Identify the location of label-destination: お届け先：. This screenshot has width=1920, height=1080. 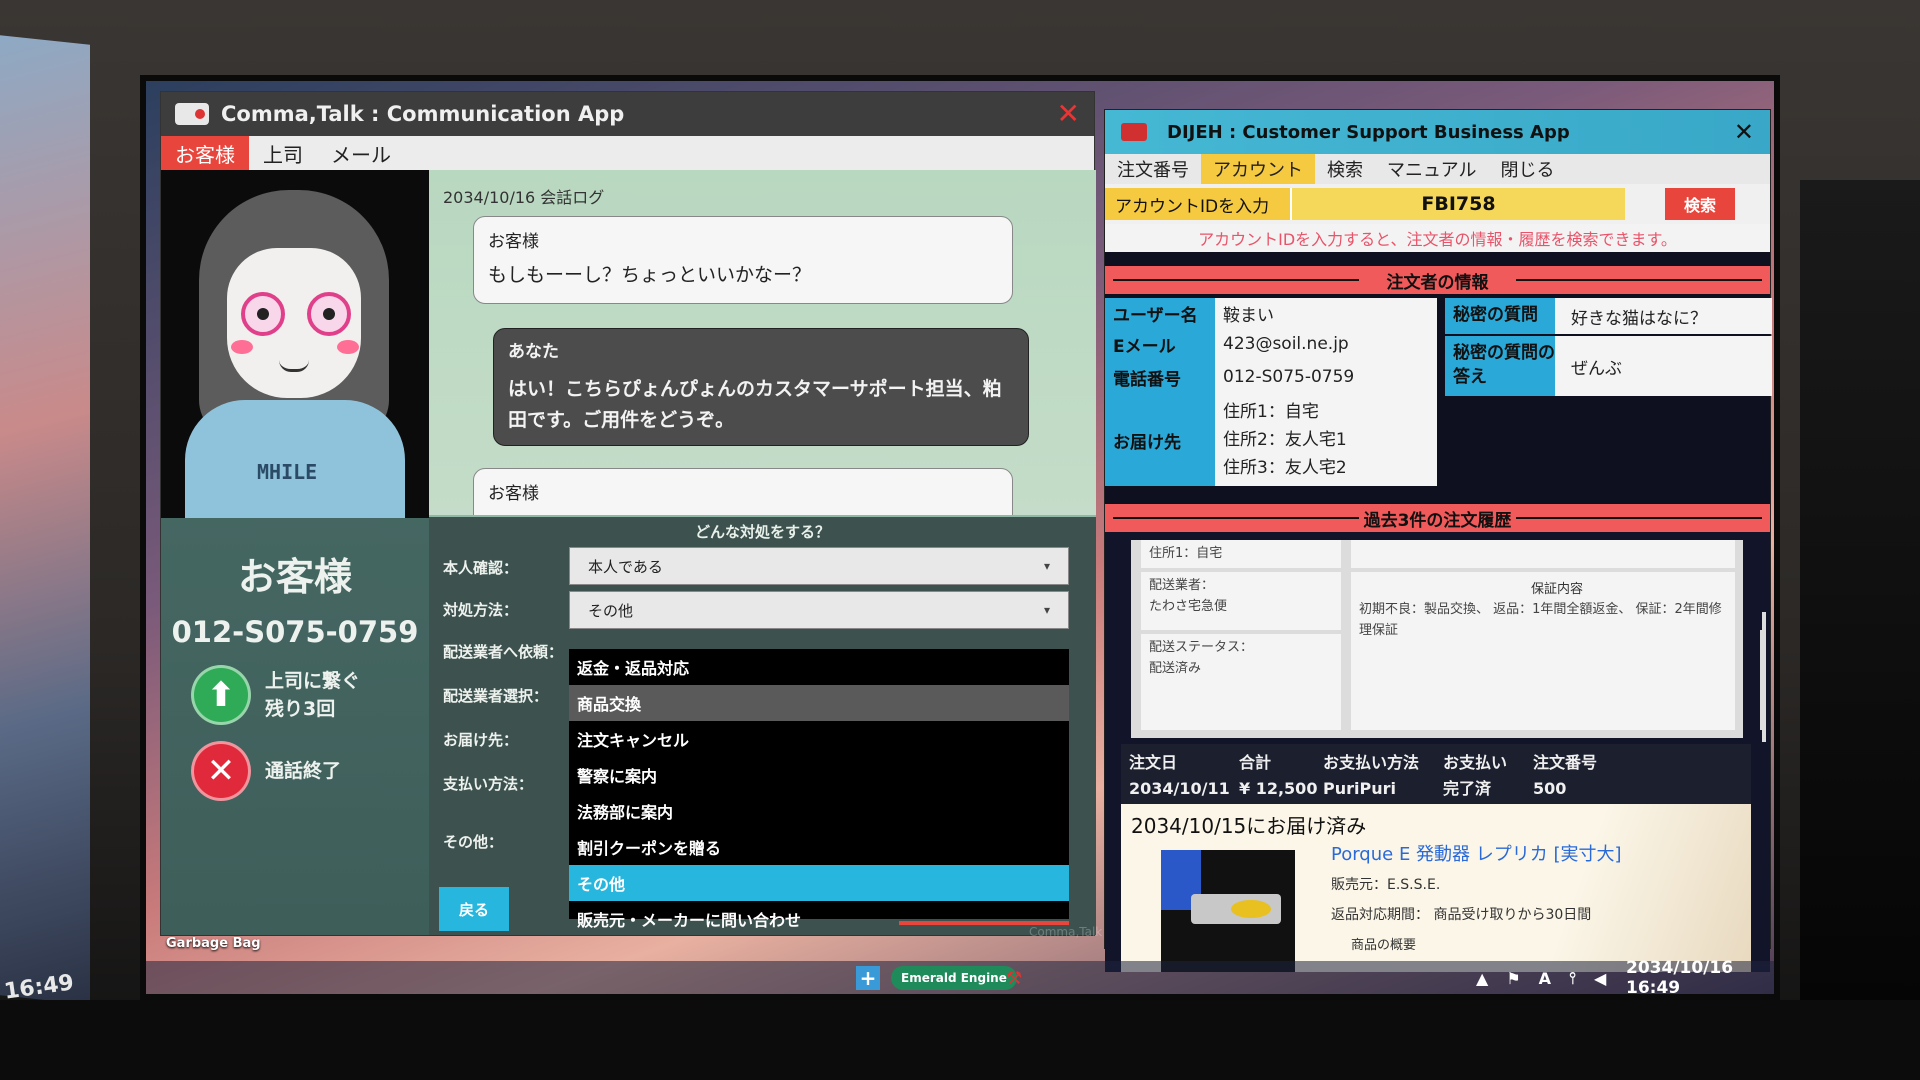
(481, 740).